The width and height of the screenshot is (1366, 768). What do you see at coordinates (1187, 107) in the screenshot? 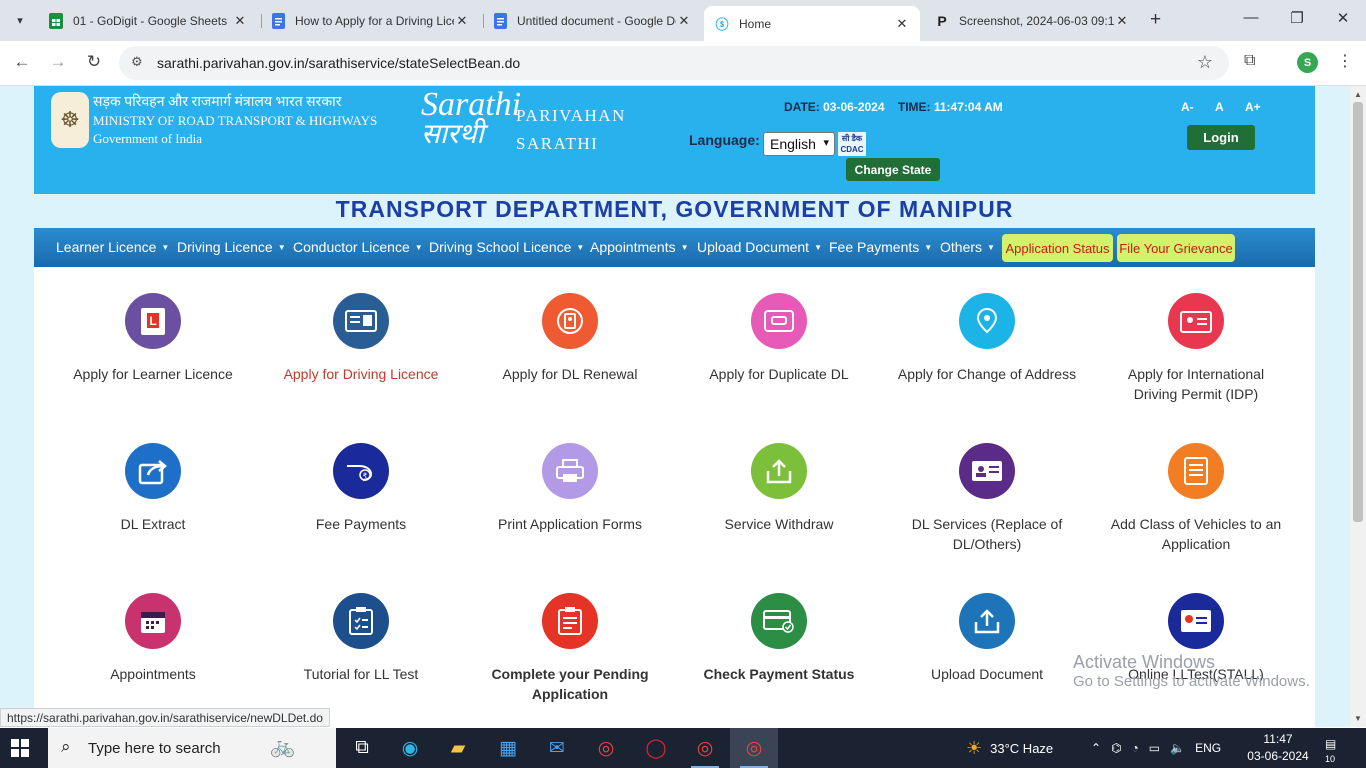
I see `font-decrease-button: A-` at bounding box center [1187, 107].